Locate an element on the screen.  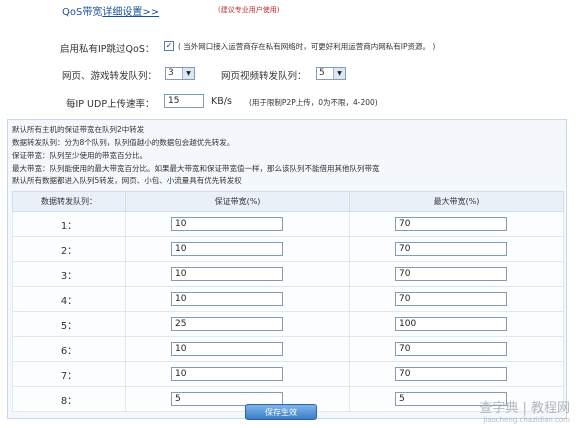
queue-index: 1： is located at coordinates (69, 224).